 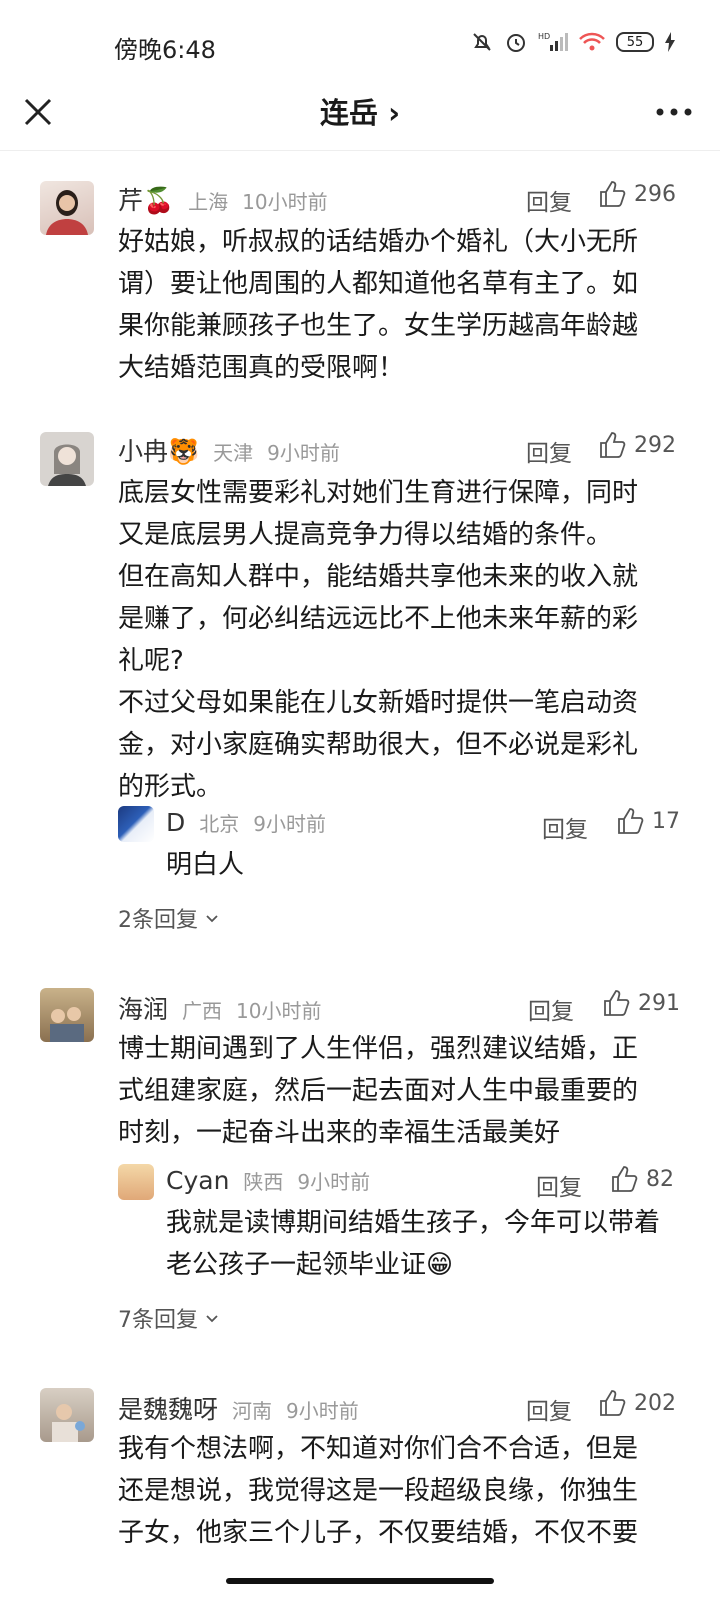 I want to click on reply-location: 陕西, so click(x=263, y=1182).